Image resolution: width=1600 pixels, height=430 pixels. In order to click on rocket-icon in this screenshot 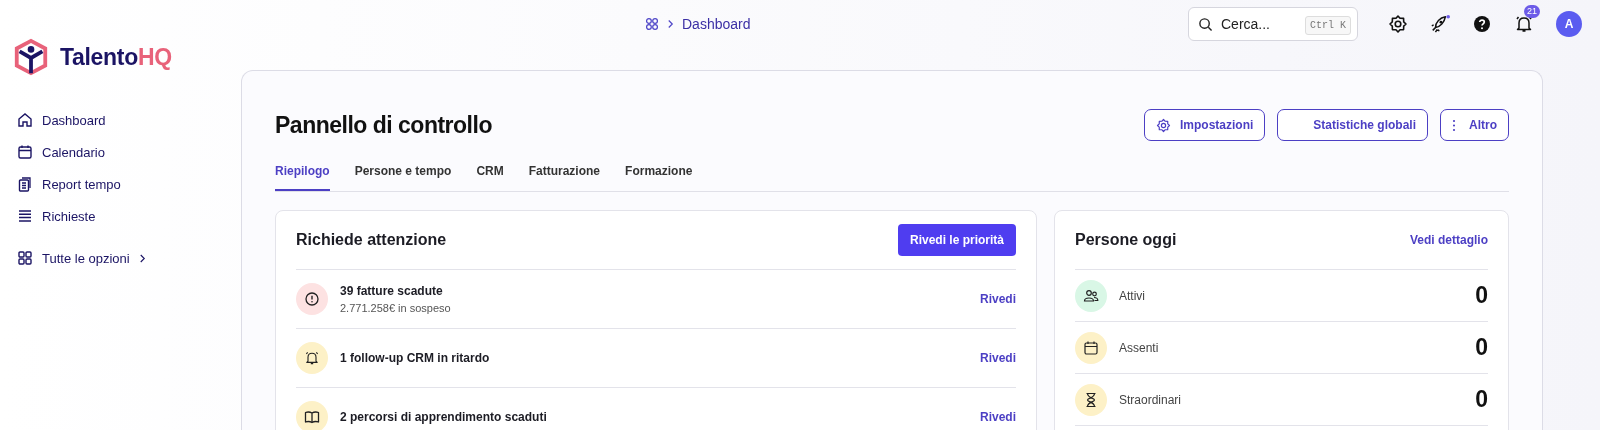, I will do `click(1440, 24)`.